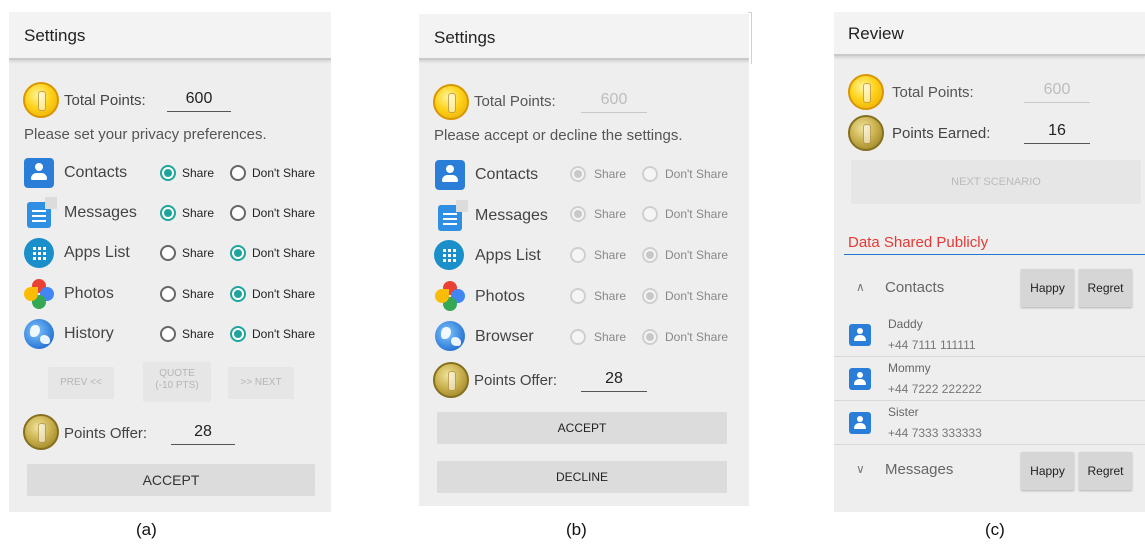 This screenshot has width=1145, height=544. Describe the element at coordinates (876, 33) in the screenshot. I see `page-title: Review` at that location.